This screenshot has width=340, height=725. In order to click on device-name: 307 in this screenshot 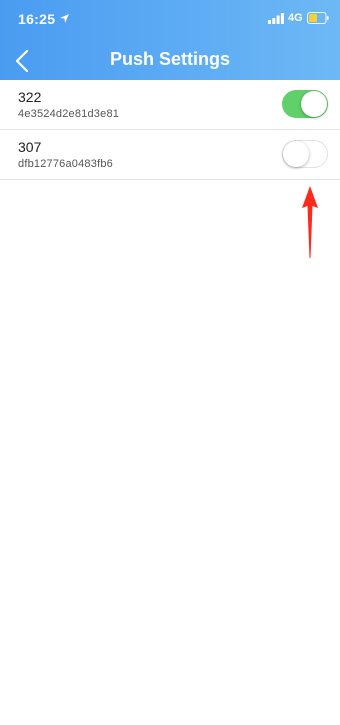, I will do `click(30, 147)`.